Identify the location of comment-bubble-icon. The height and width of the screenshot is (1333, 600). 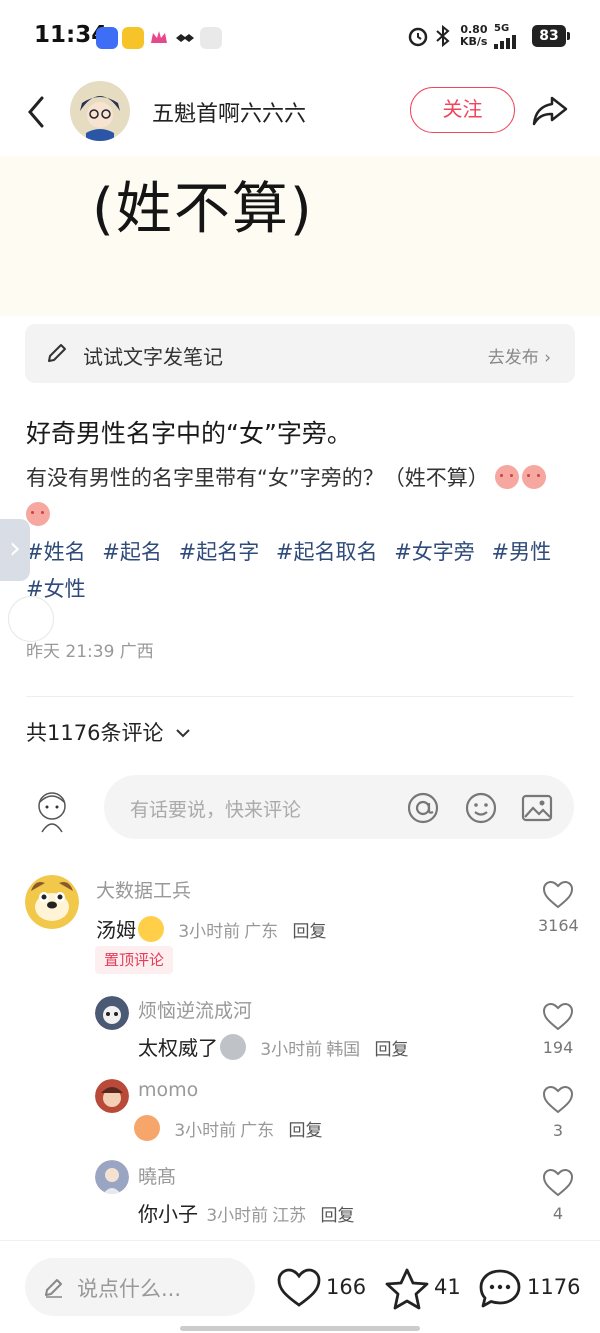
(500, 1288).